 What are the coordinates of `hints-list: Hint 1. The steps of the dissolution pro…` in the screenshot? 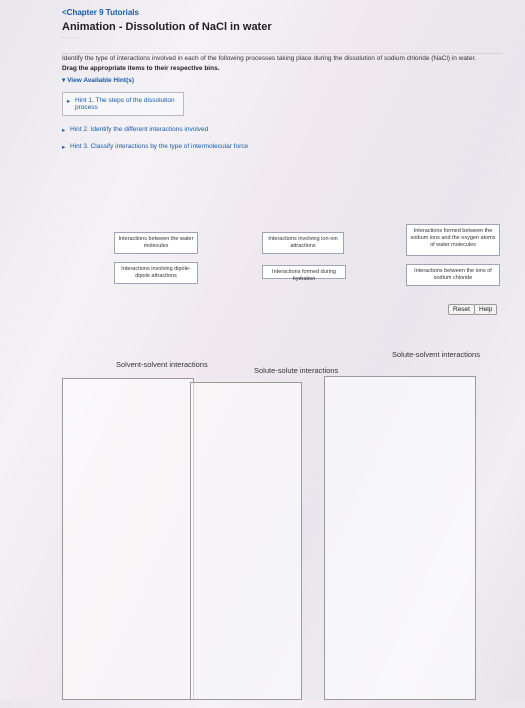 It's located at (282, 121).